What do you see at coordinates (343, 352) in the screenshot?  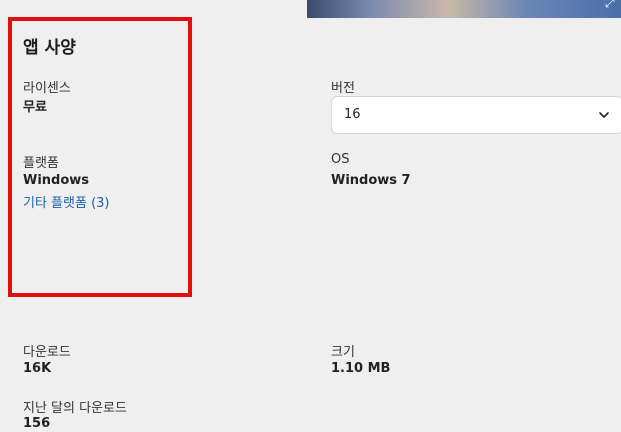 I see `size-label: 크기` at bounding box center [343, 352].